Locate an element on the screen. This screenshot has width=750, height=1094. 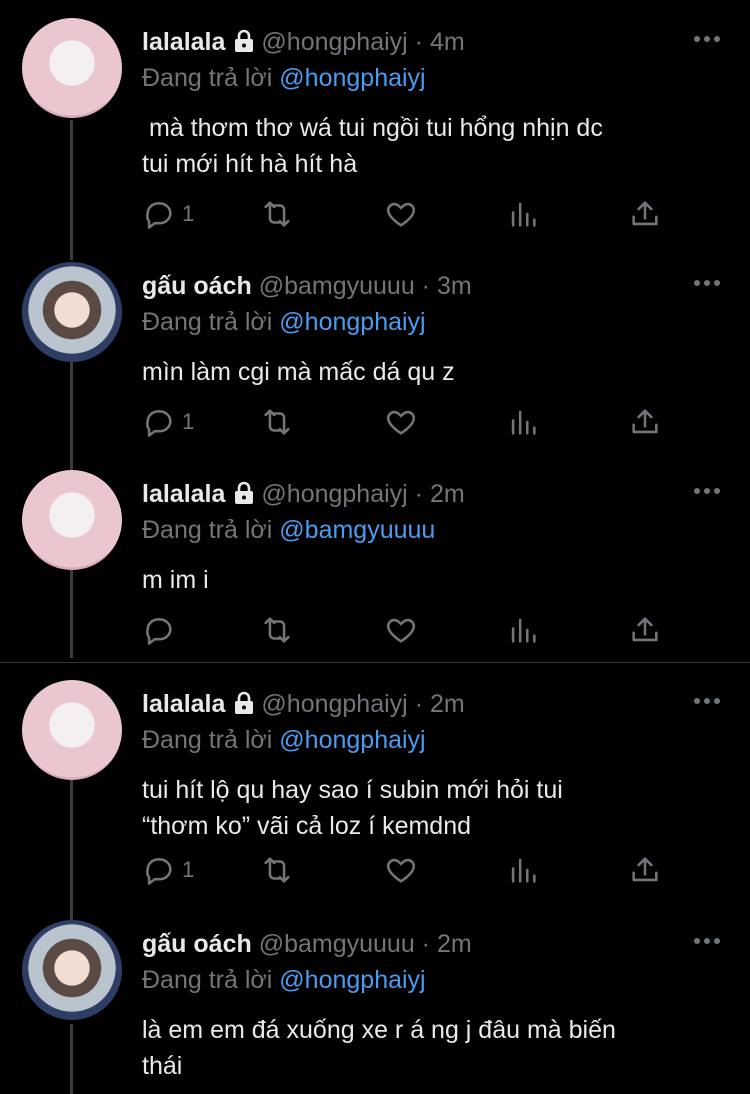
timestamp: 3m is located at coordinates (454, 286).